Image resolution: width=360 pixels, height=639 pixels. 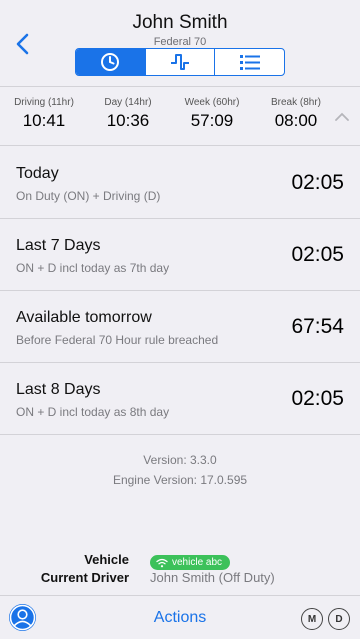 I want to click on vehicle-value: vehicle abc, so click(x=197, y=562).